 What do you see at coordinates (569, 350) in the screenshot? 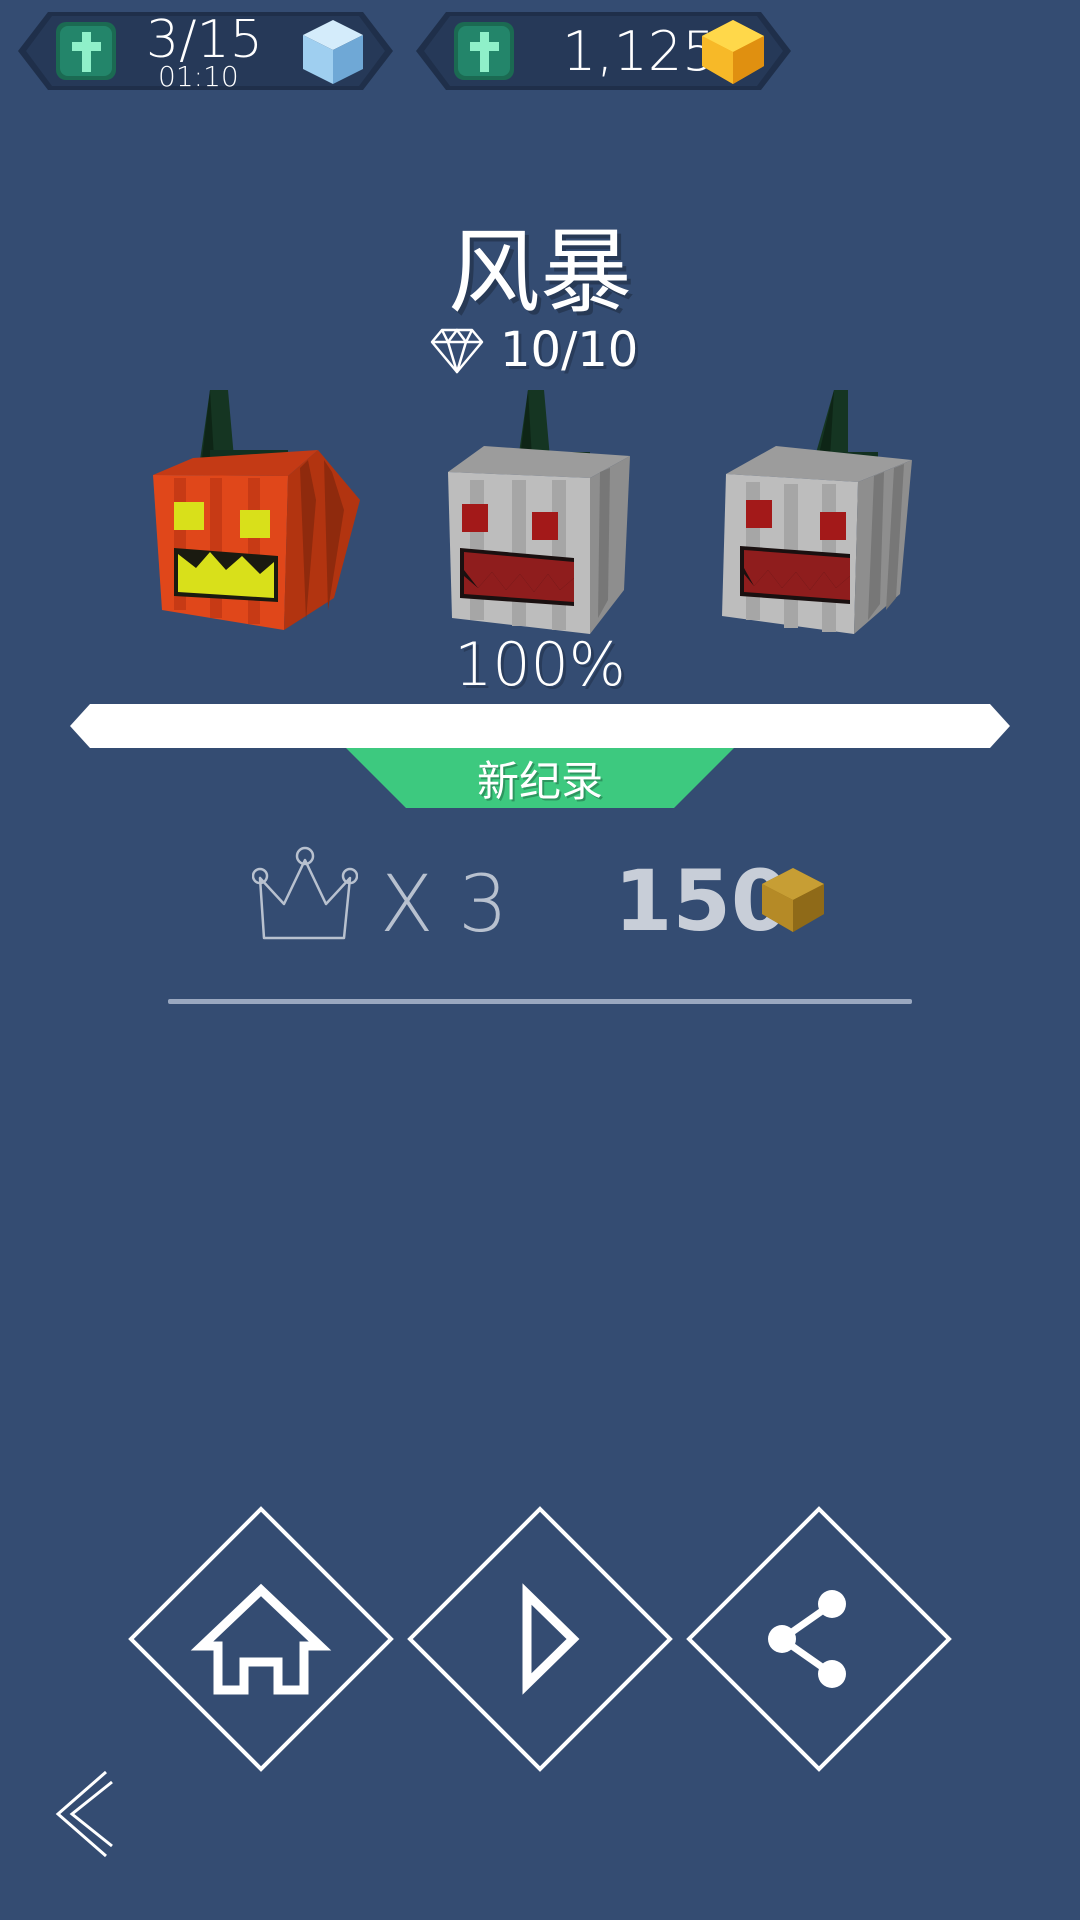
I see `gem-count: 10/10` at bounding box center [569, 350].